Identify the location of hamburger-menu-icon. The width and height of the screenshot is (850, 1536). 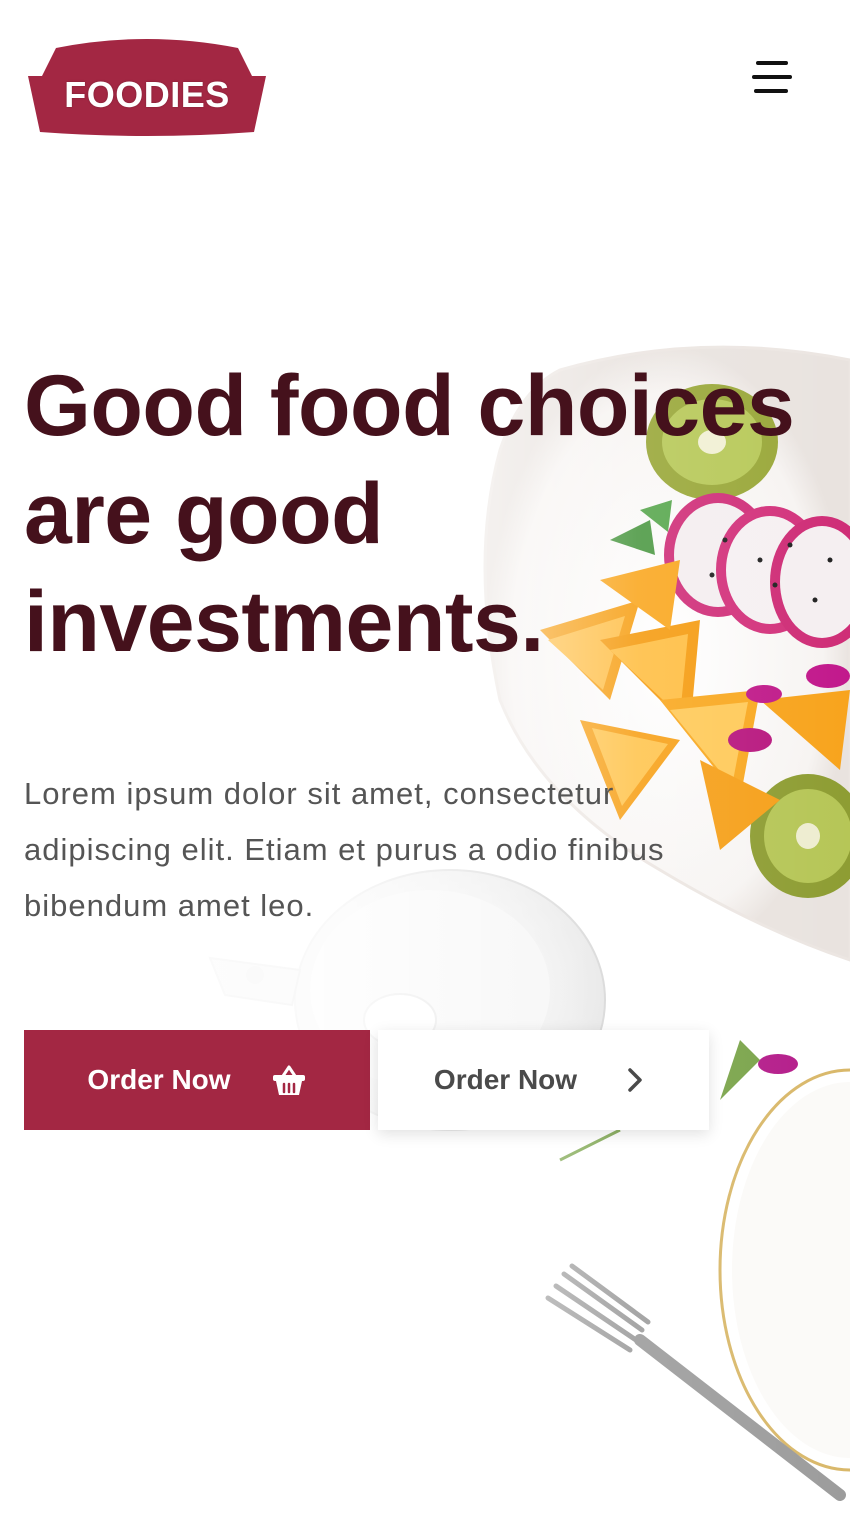
(772, 63).